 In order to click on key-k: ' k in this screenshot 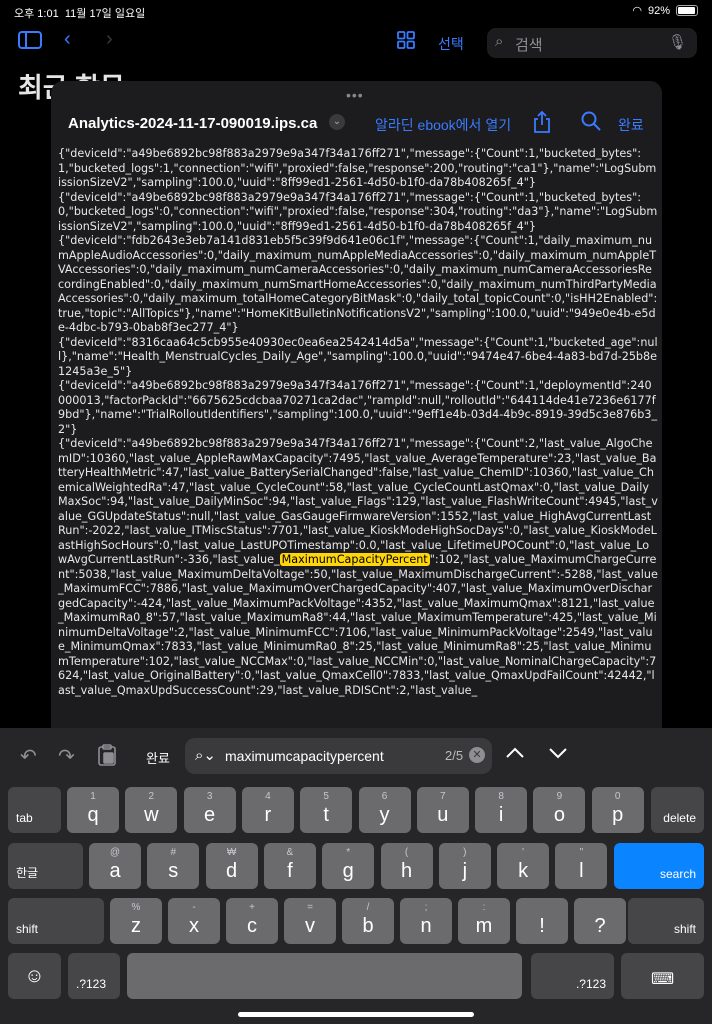, I will do `click(523, 866)`.